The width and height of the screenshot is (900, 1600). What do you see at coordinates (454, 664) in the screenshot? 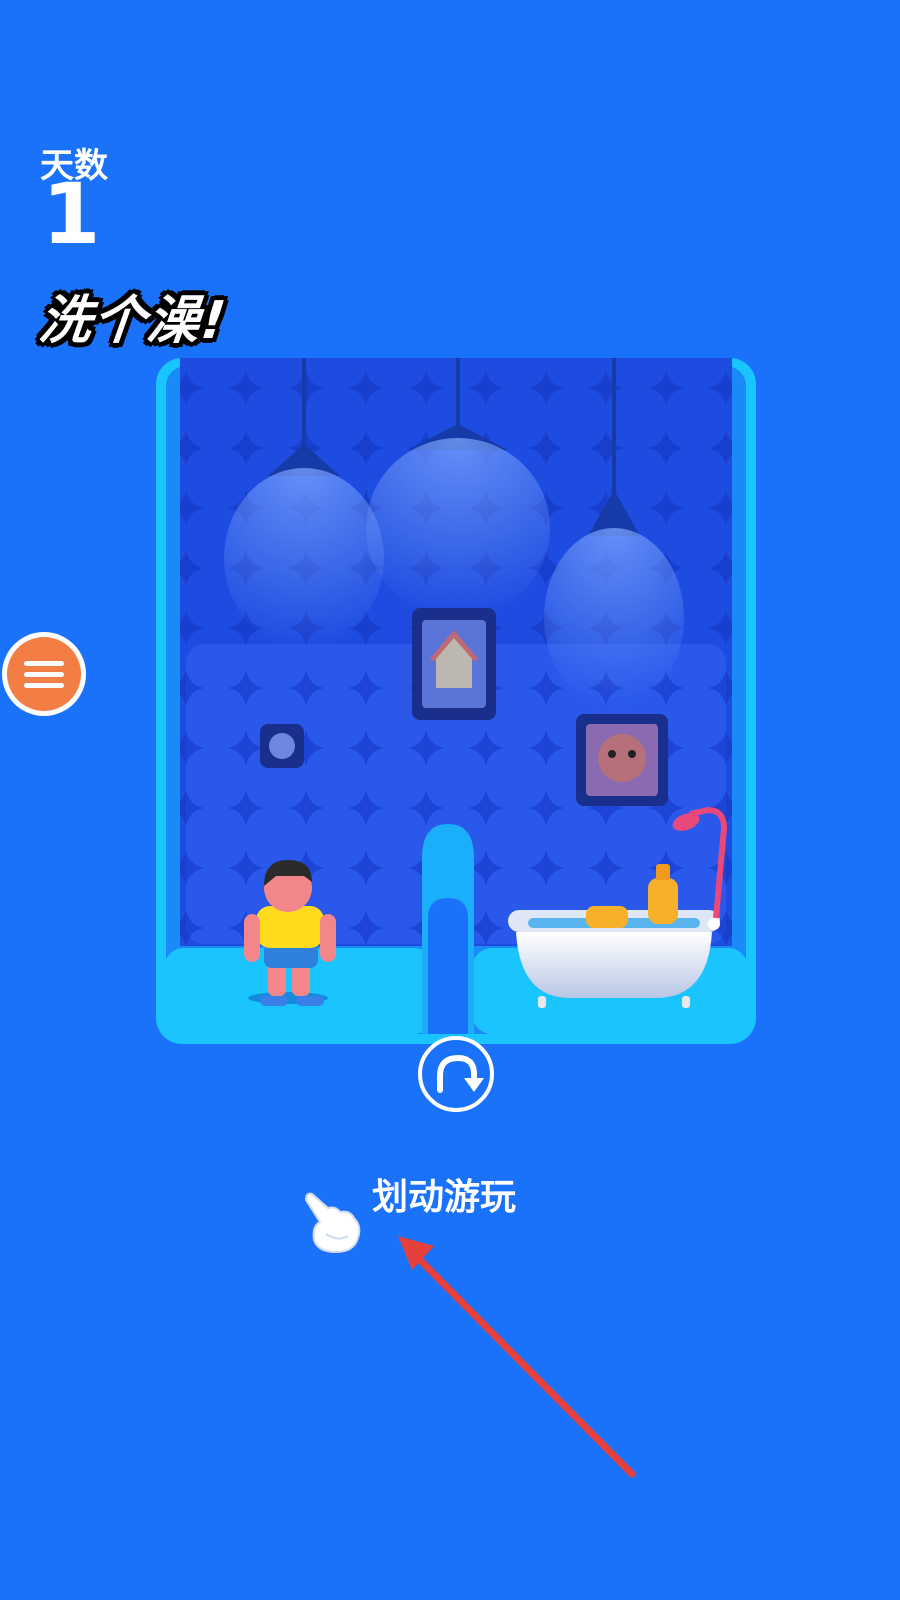
I see `house-picture-frame` at bounding box center [454, 664].